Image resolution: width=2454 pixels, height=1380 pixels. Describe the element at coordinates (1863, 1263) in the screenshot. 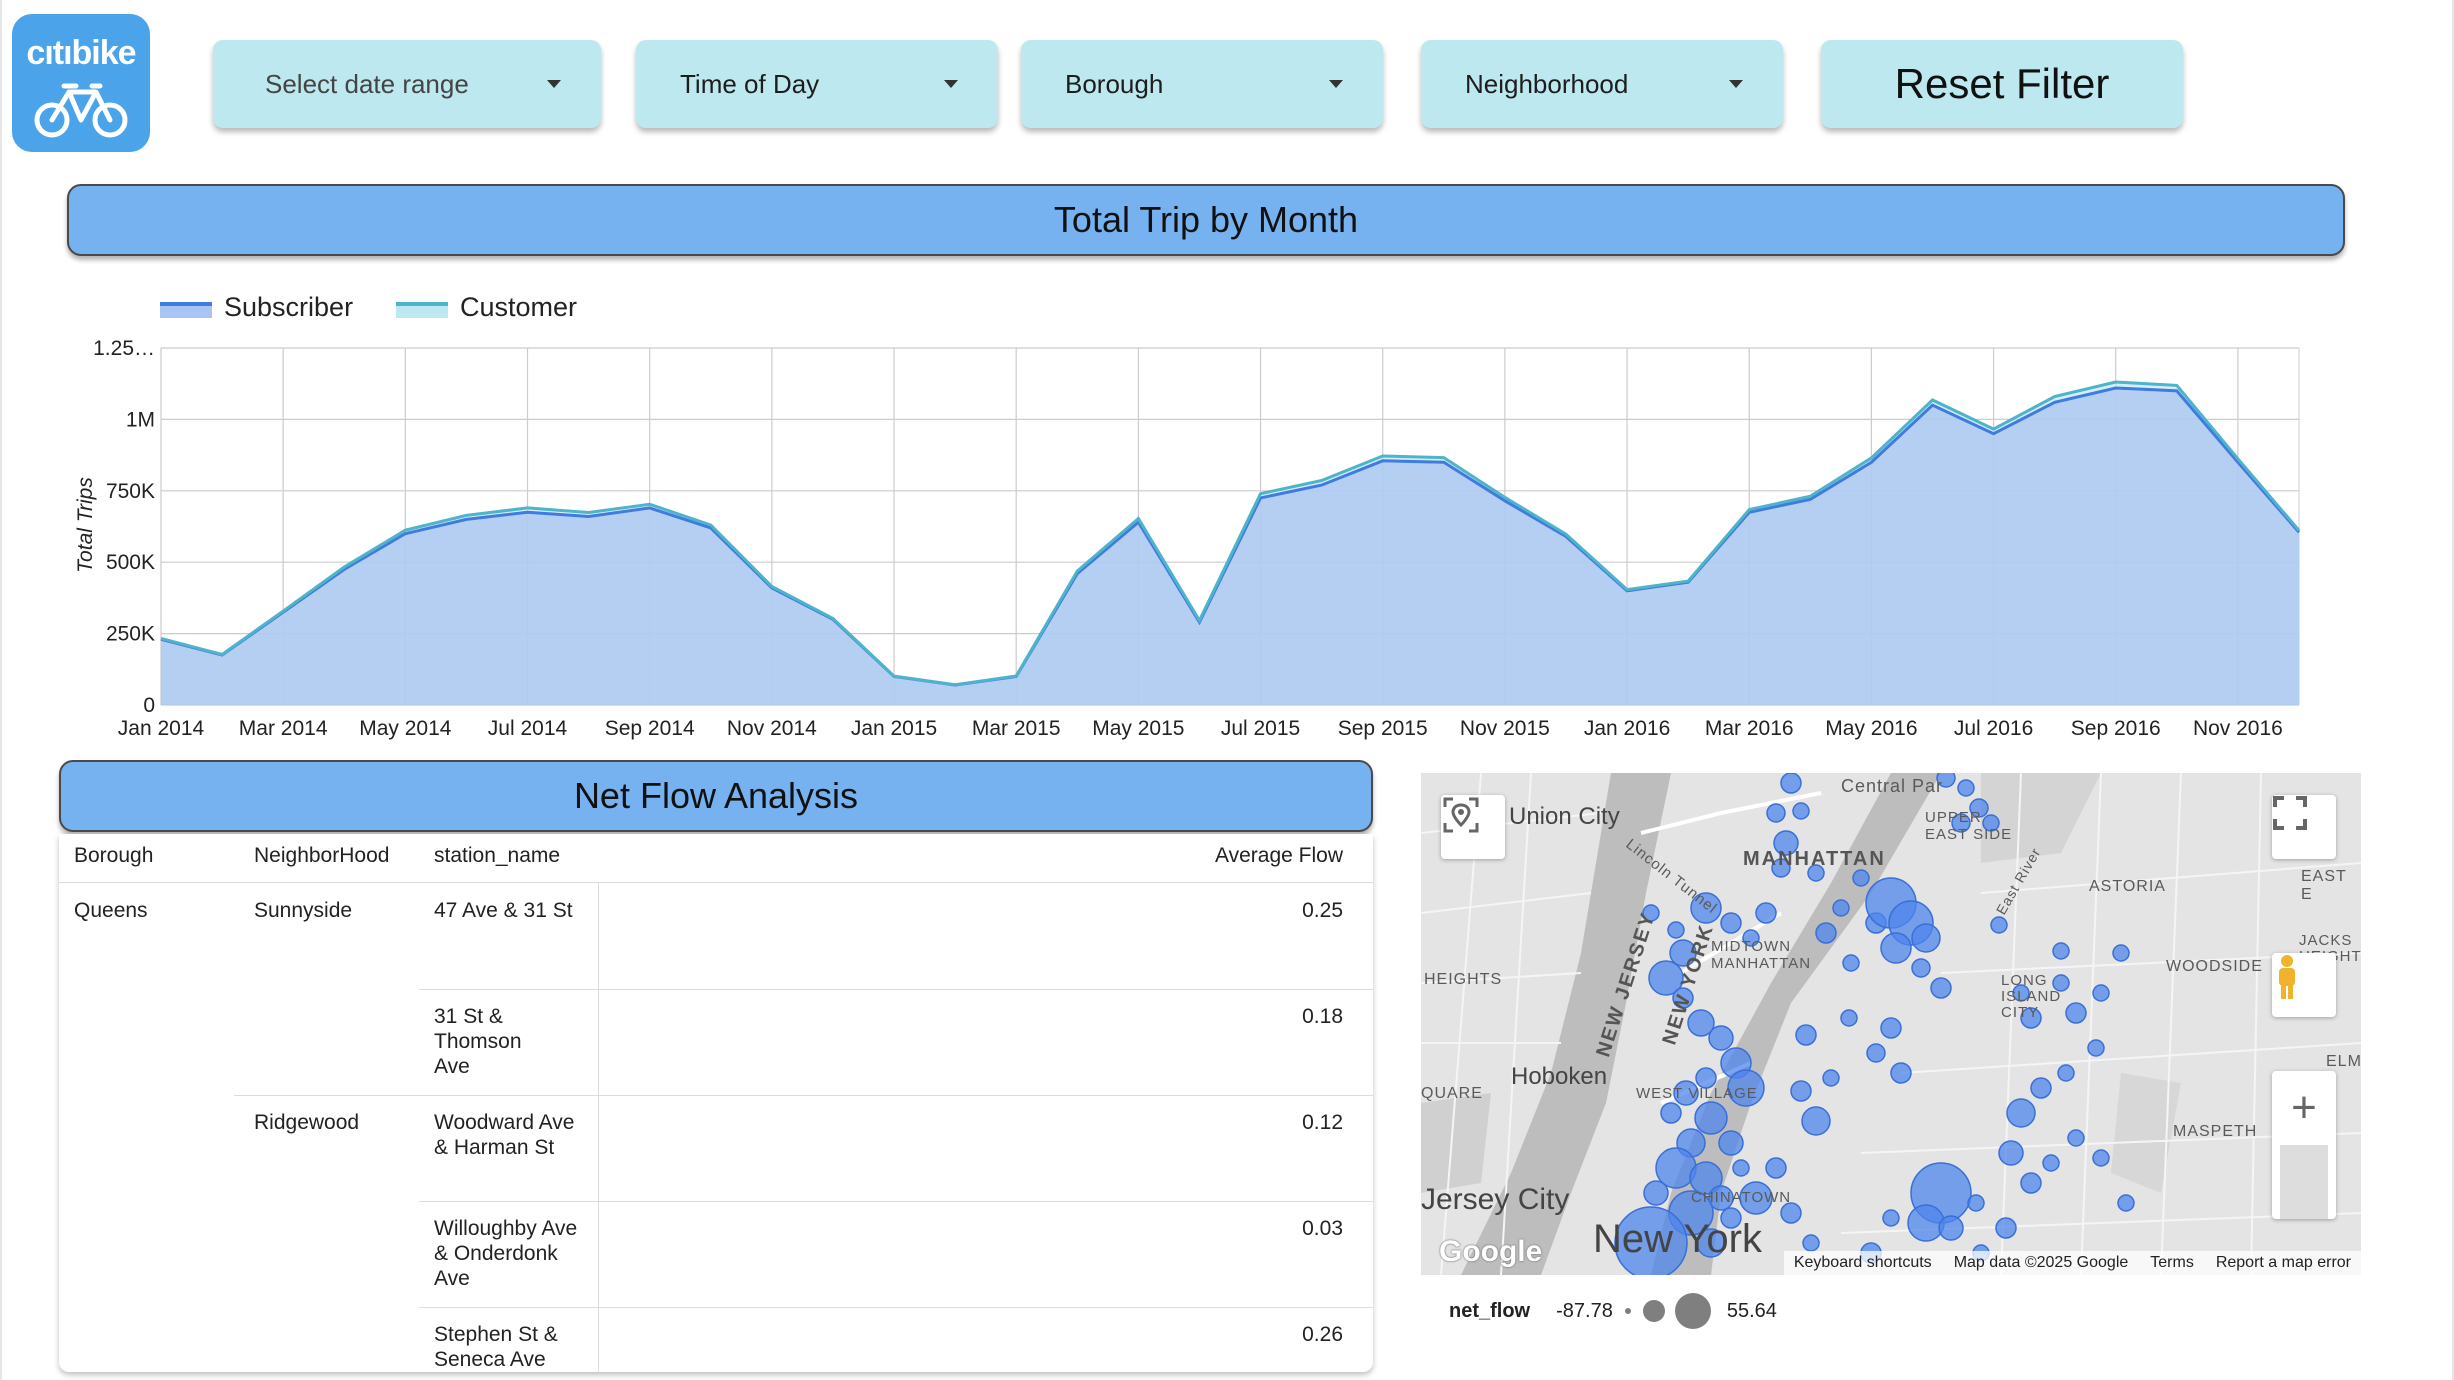

I see `keyboard-shortcuts-link: Keyboard shortcuts` at that location.